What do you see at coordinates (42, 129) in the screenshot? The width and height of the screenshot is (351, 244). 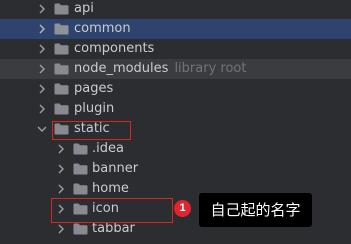 I see `chevron-down-icon` at bounding box center [42, 129].